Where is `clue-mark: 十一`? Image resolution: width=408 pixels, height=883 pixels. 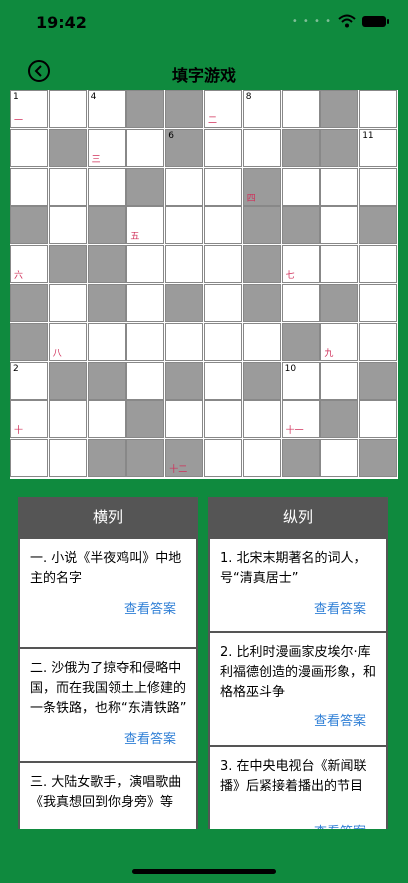
clue-mark: 十一 is located at coordinates (294, 431).